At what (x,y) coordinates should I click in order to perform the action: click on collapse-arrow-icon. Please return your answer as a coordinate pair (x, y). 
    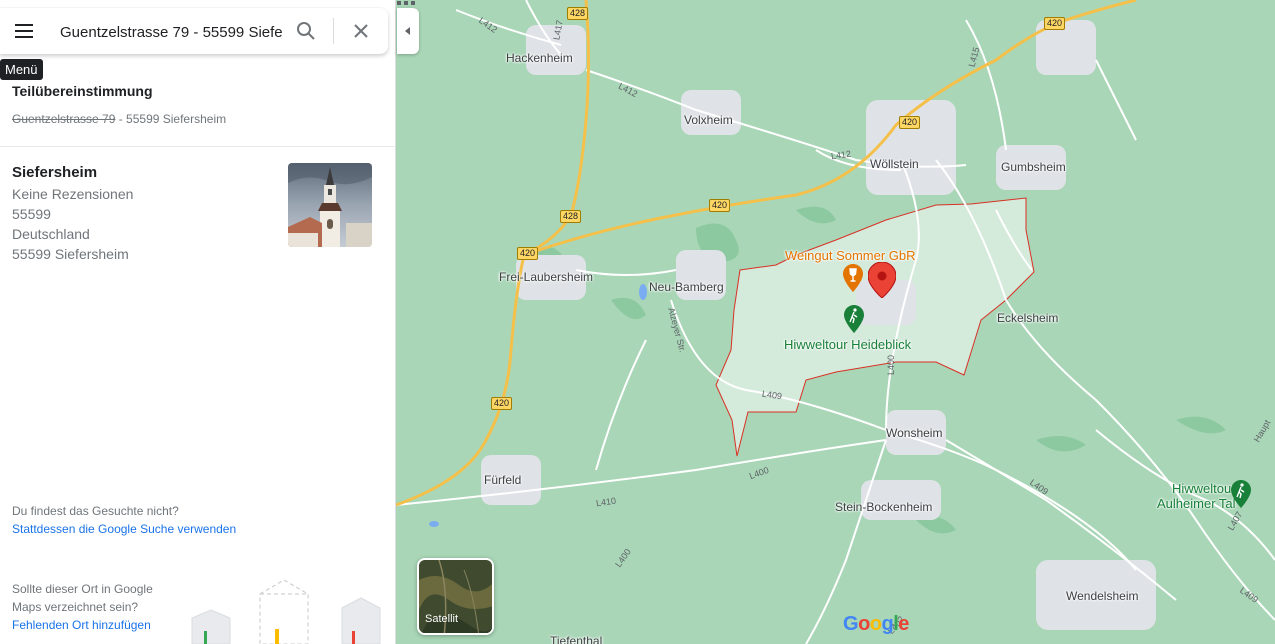
    Looking at the image, I should click on (407, 31).